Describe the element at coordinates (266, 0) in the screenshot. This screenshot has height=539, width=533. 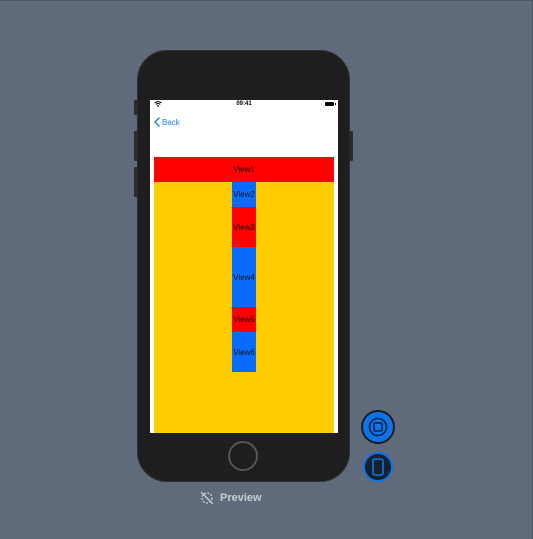
I see `canvas-border-top` at that location.